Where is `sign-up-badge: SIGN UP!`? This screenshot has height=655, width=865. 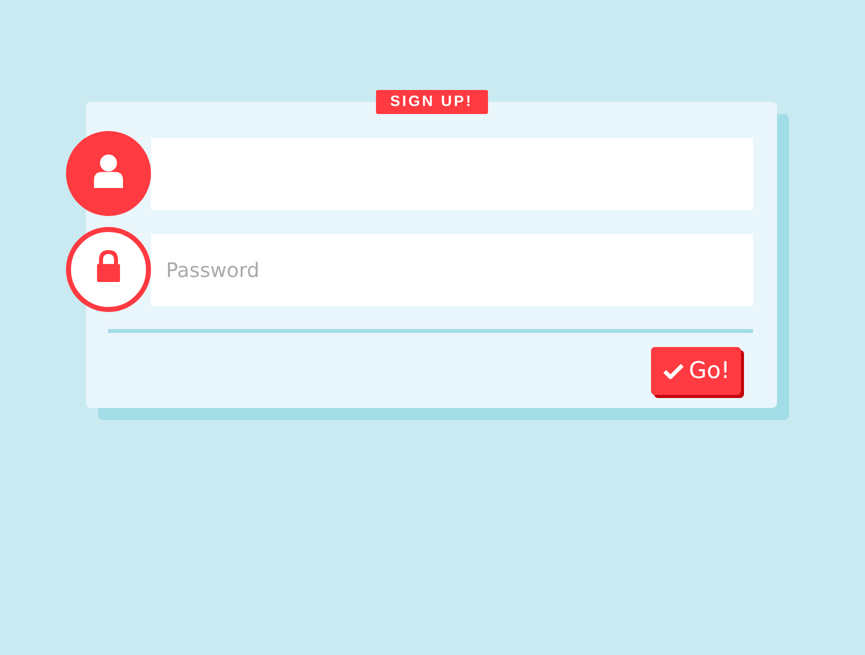
sign-up-badge: SIGN UP! is located at coordinates (432, 102).